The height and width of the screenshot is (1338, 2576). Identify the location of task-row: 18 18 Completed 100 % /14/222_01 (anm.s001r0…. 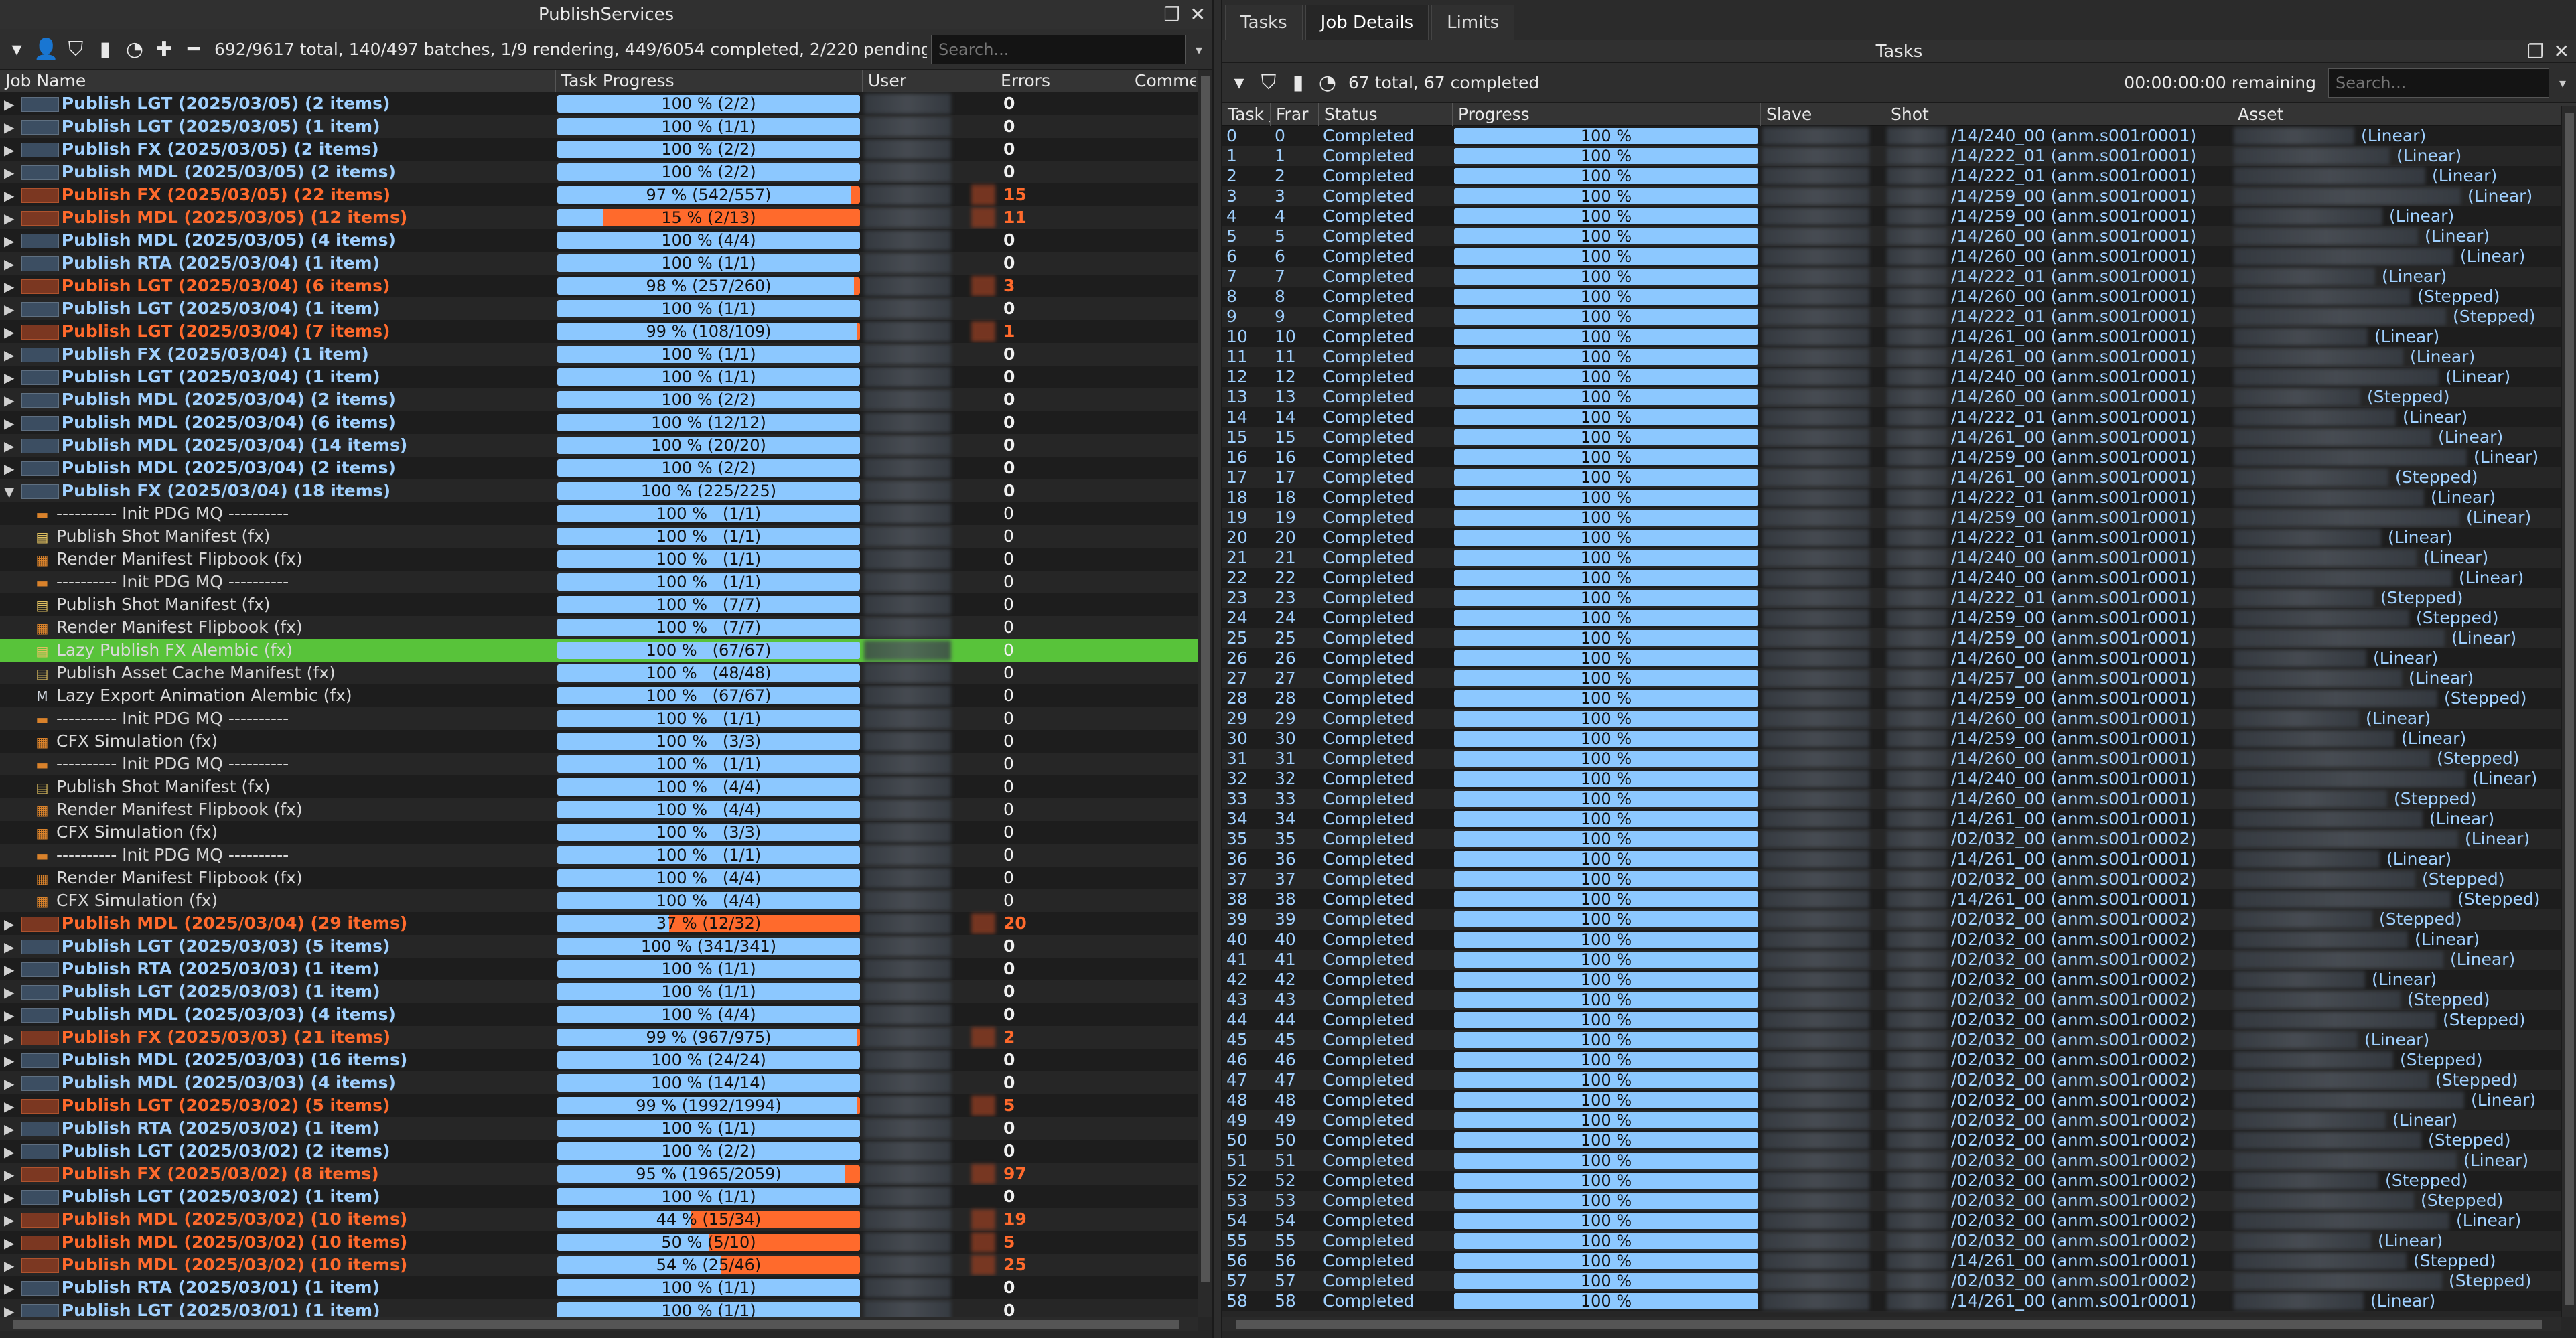
(1899, 498).